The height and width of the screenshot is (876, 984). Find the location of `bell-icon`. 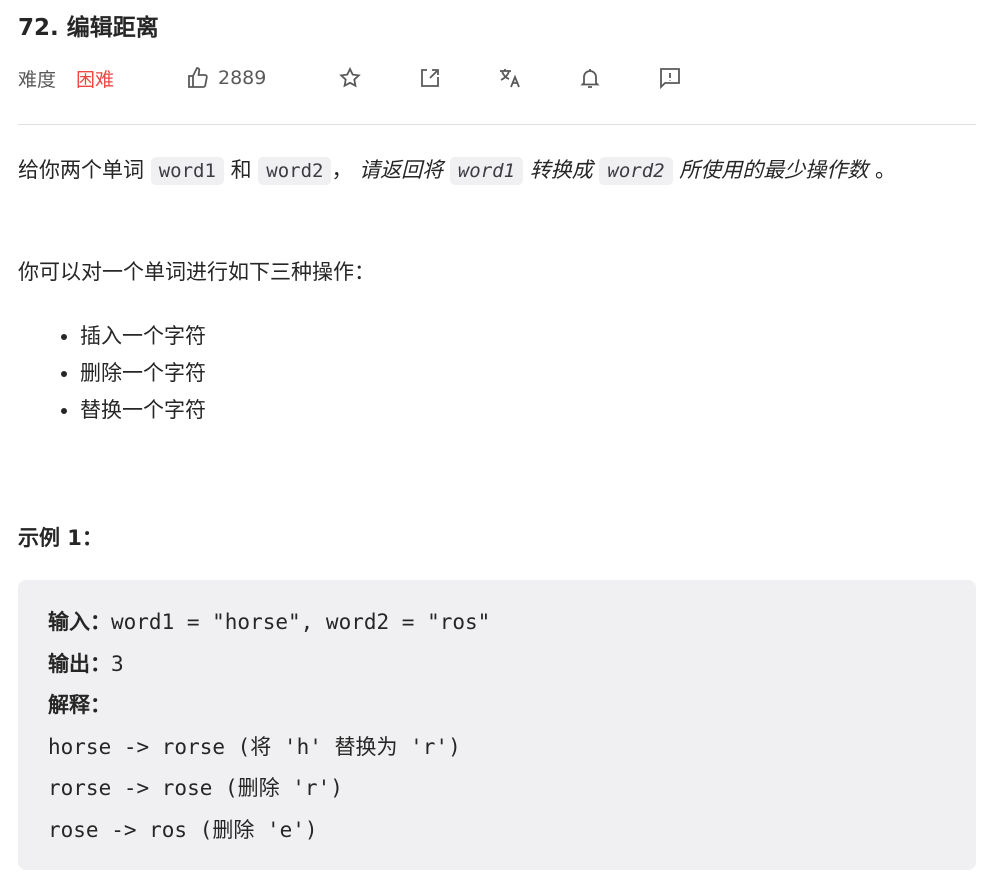

bell-icon is located at coordinates (590, 78).